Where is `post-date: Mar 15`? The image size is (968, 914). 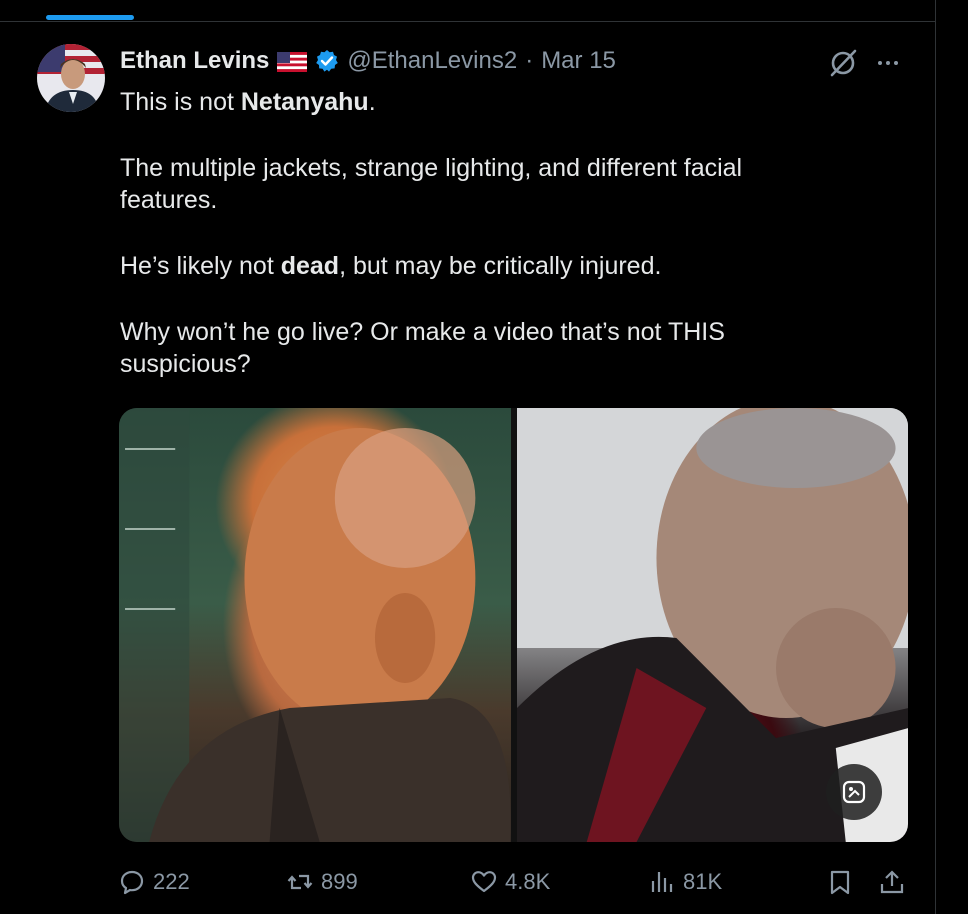 post-date: Mar 15 is located at coordinates (578, 61).